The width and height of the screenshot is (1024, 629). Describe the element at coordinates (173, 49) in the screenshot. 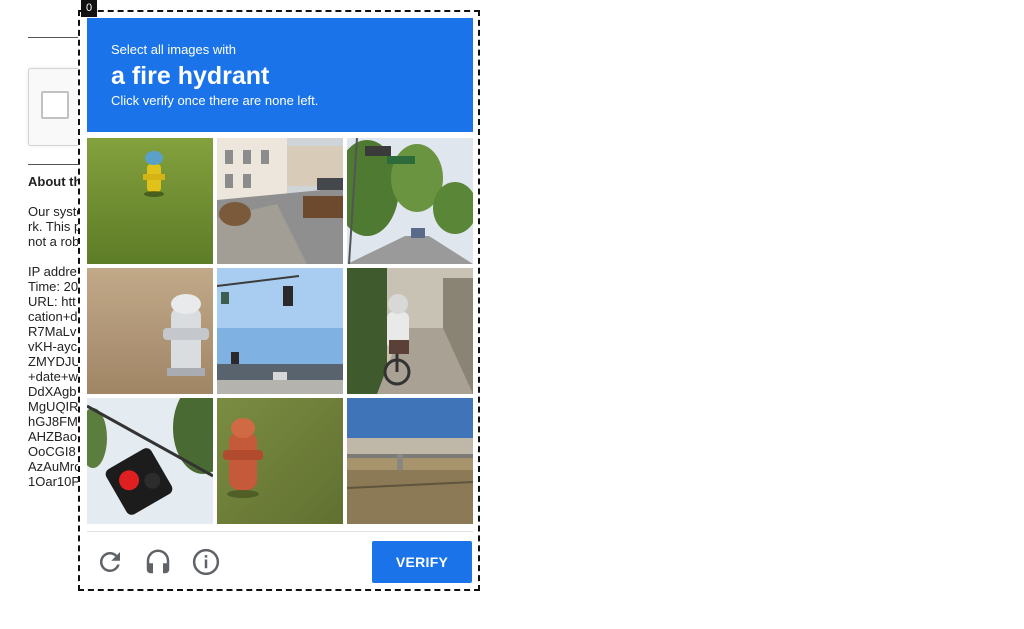

I see `instruction-text: Select all images with` at that location.